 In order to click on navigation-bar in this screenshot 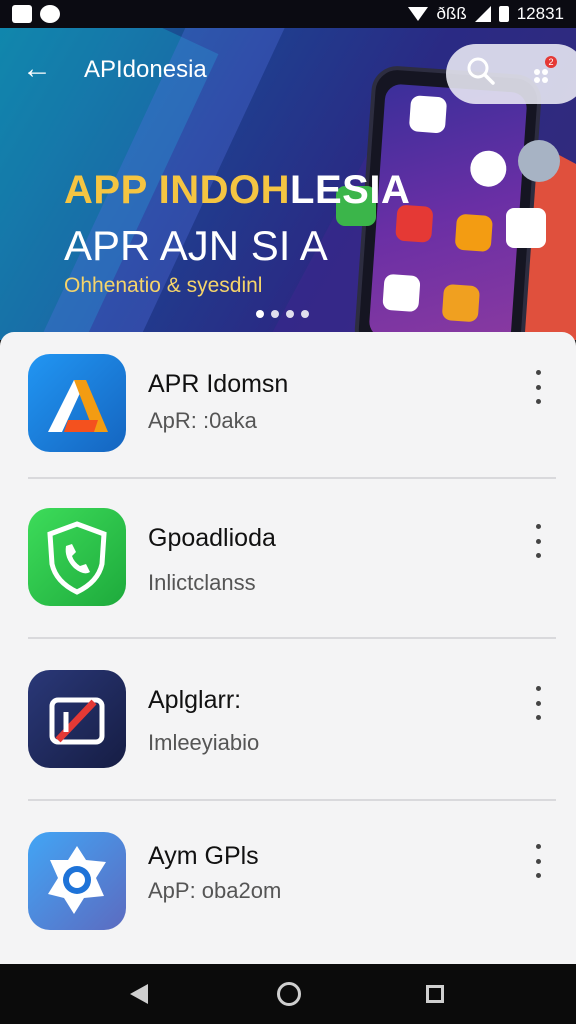, I will do `click(288, 994)`.